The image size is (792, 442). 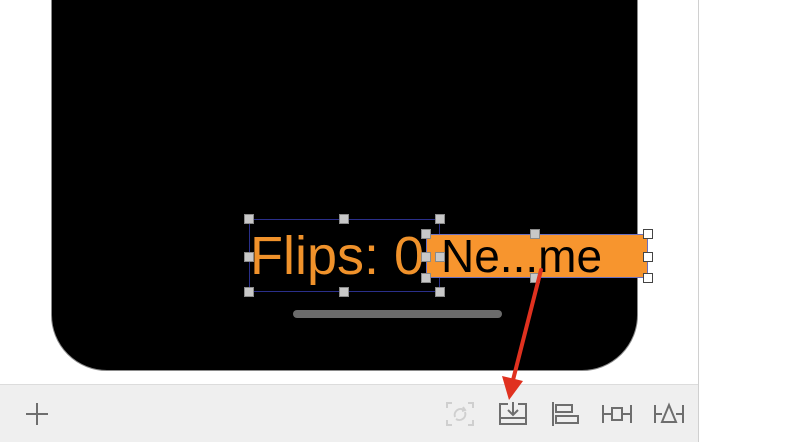 I want to click on add-button, so click(x=37, y=414).